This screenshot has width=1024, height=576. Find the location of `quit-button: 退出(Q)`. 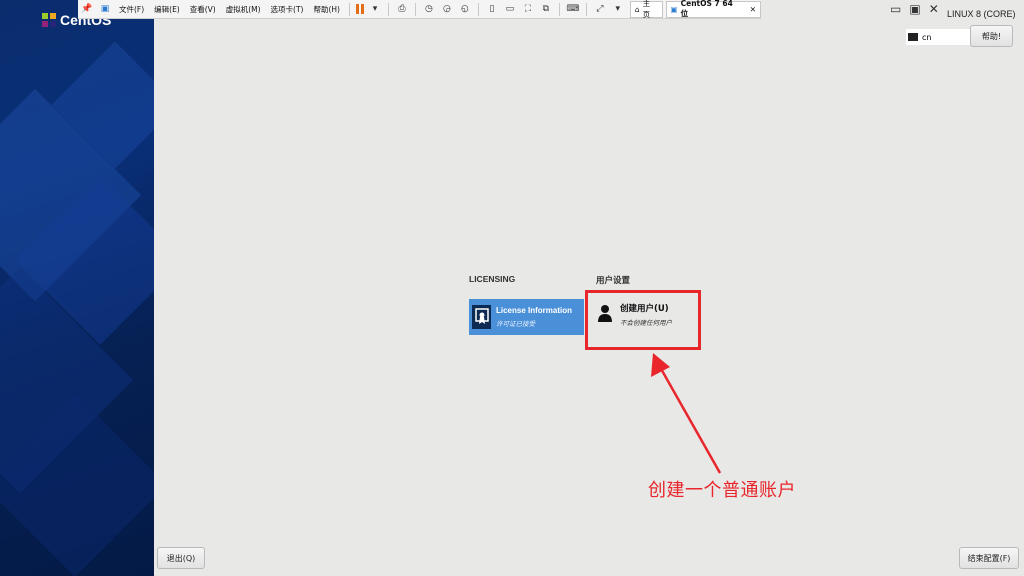

quit-button: 退出(Q) is located at coordinates (181, 558).